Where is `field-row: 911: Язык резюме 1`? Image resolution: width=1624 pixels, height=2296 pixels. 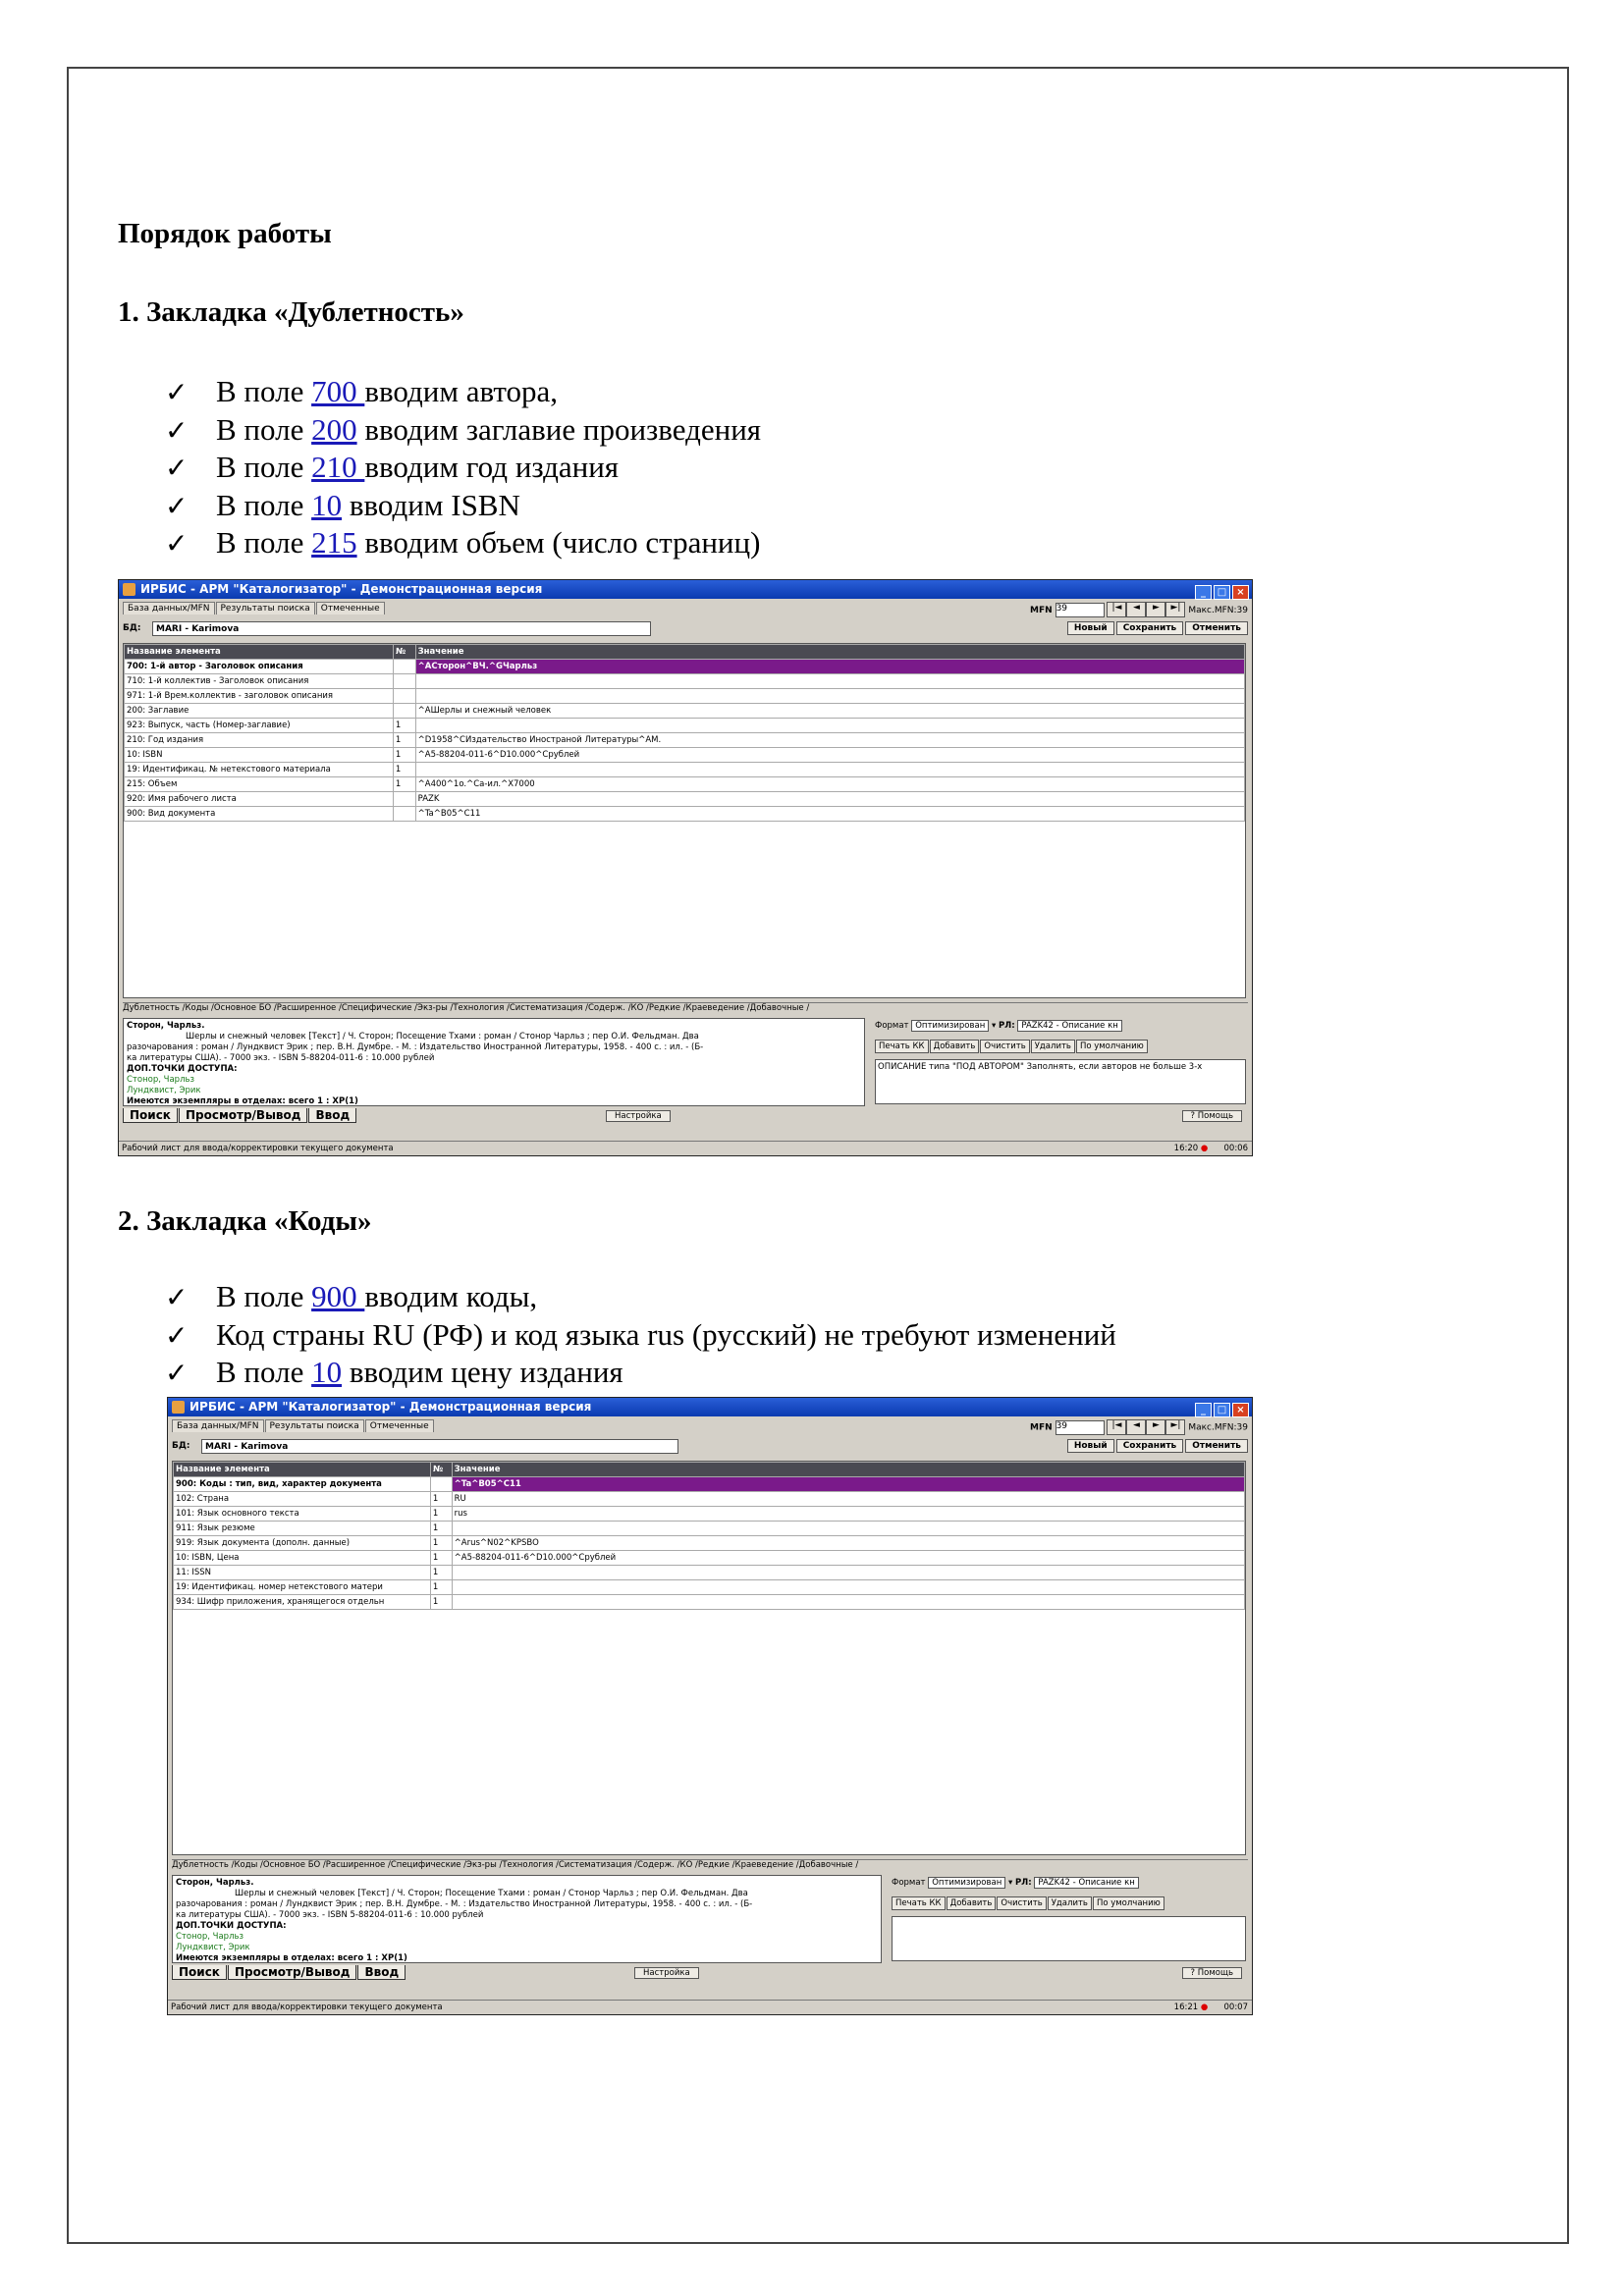 field-row: 911: Язык резюме 1 is located at coordinates (709, 1528).